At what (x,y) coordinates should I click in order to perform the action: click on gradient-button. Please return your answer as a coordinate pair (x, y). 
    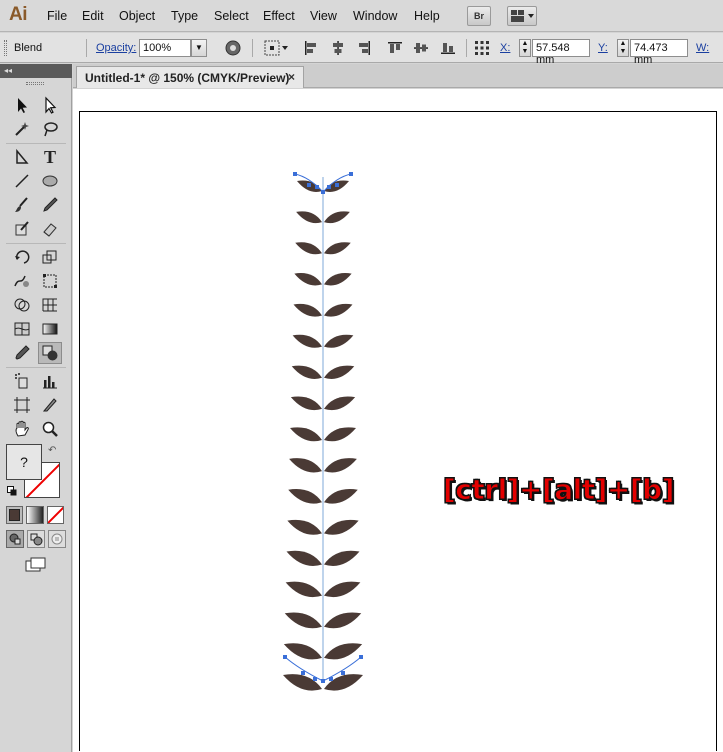
    Looking at the image, I should click on (35, 515).